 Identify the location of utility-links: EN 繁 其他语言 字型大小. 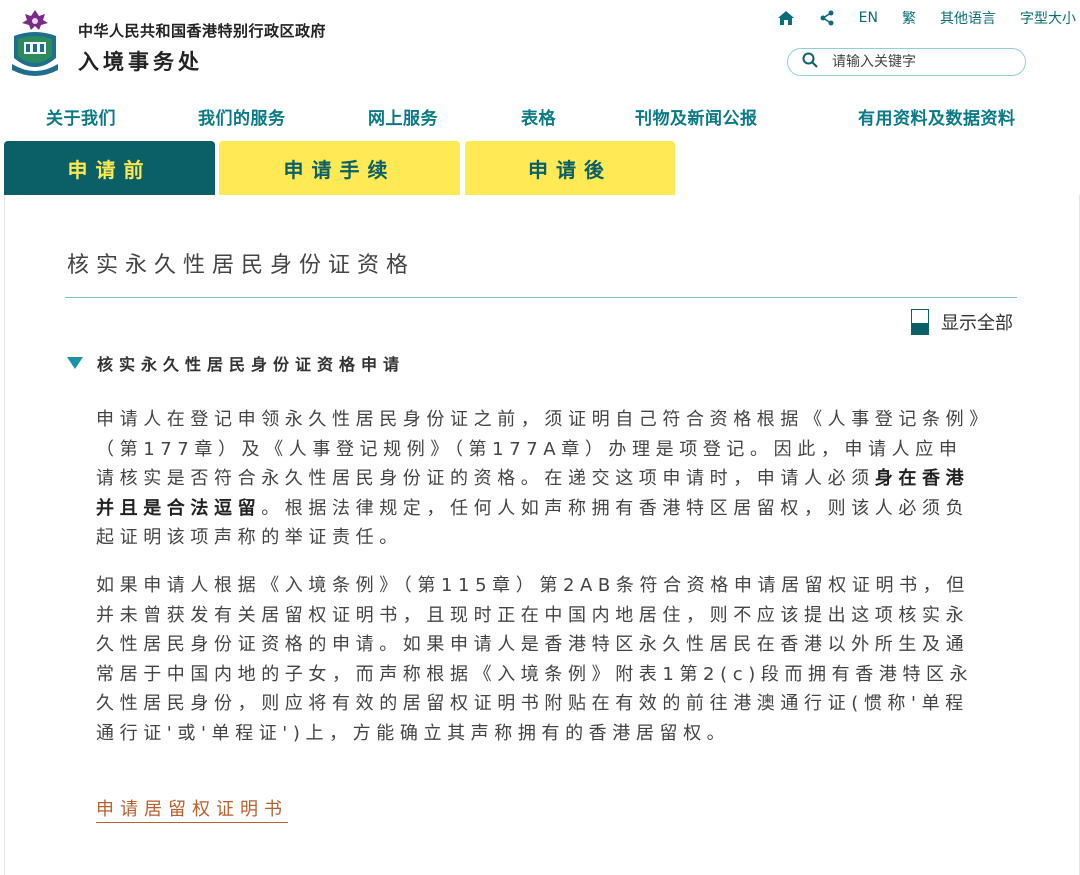
(914, 18).